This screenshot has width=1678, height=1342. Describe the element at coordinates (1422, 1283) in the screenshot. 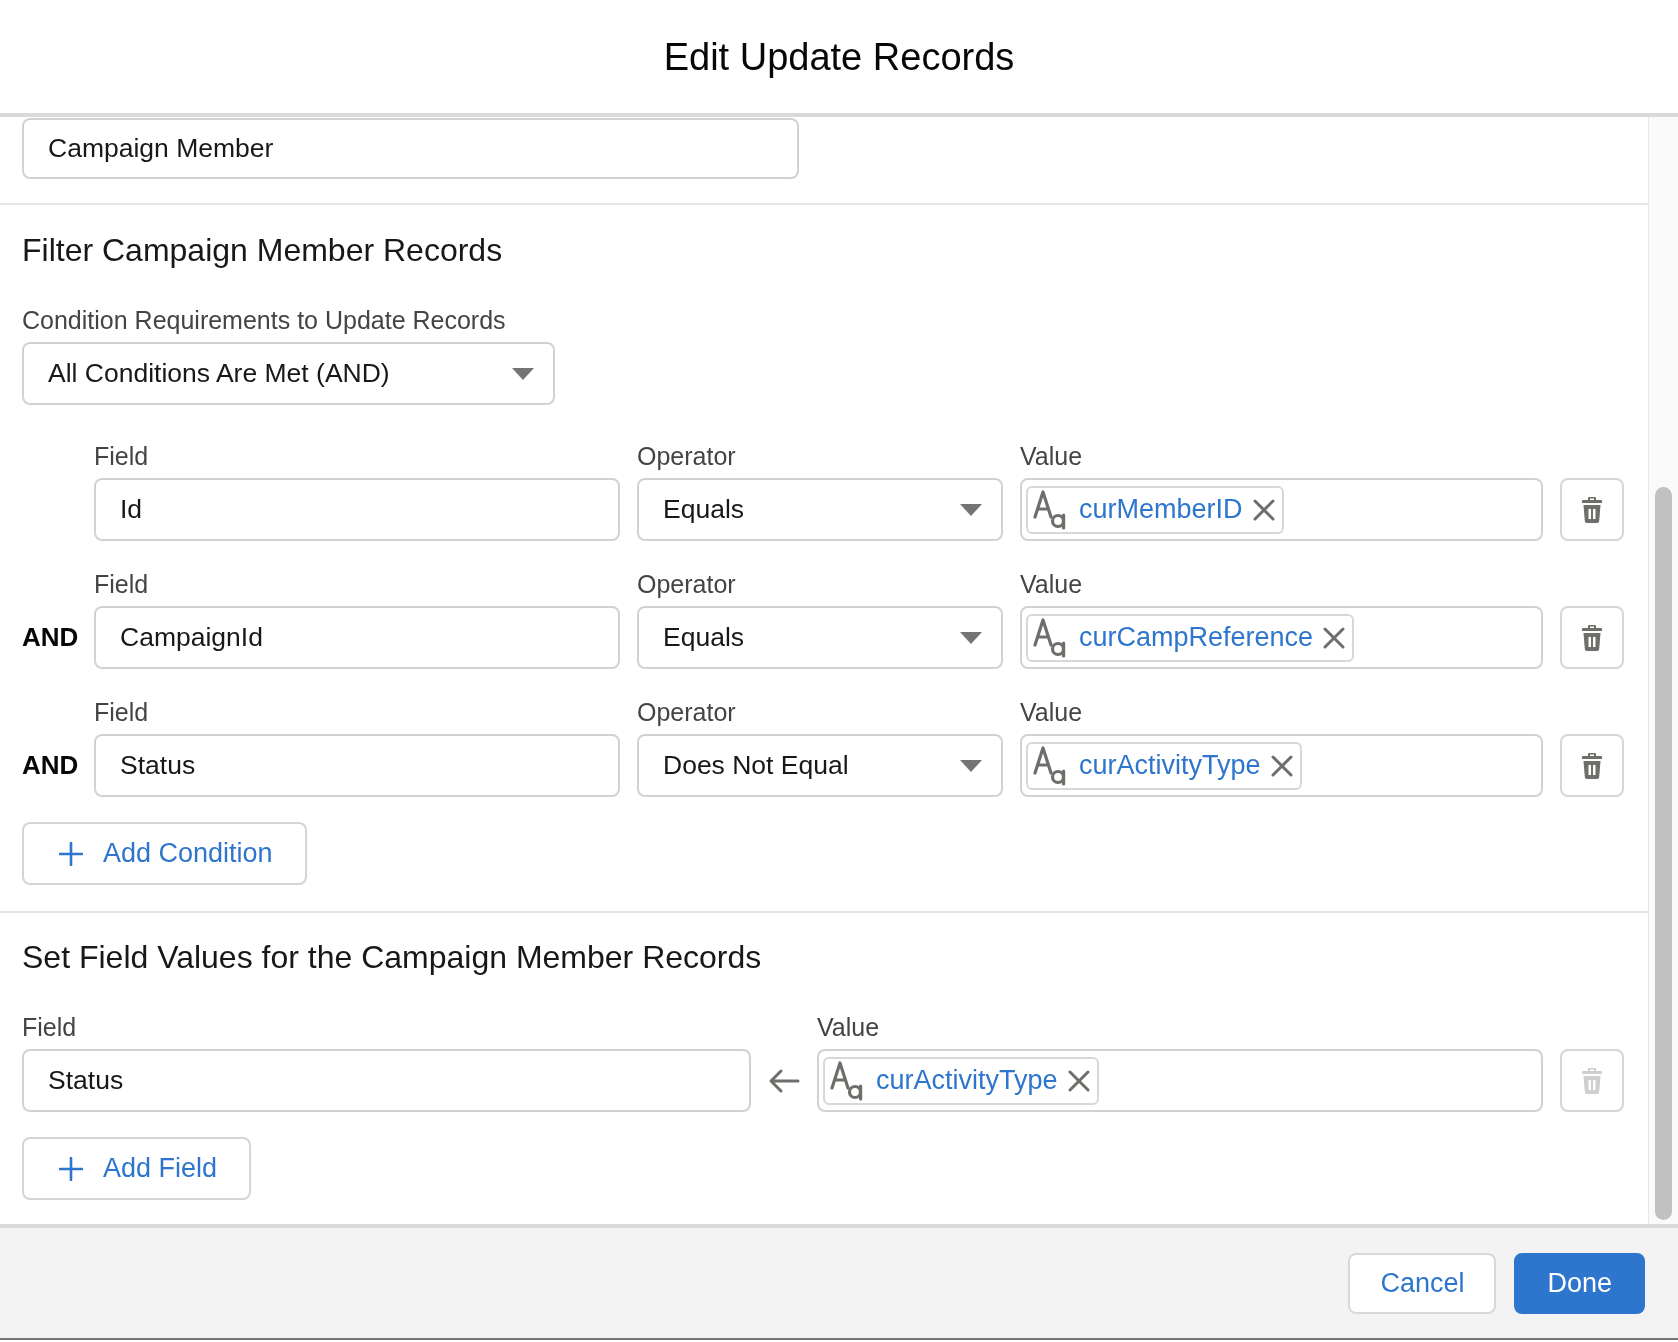

I see `cancel-button: Cancel` at that location.